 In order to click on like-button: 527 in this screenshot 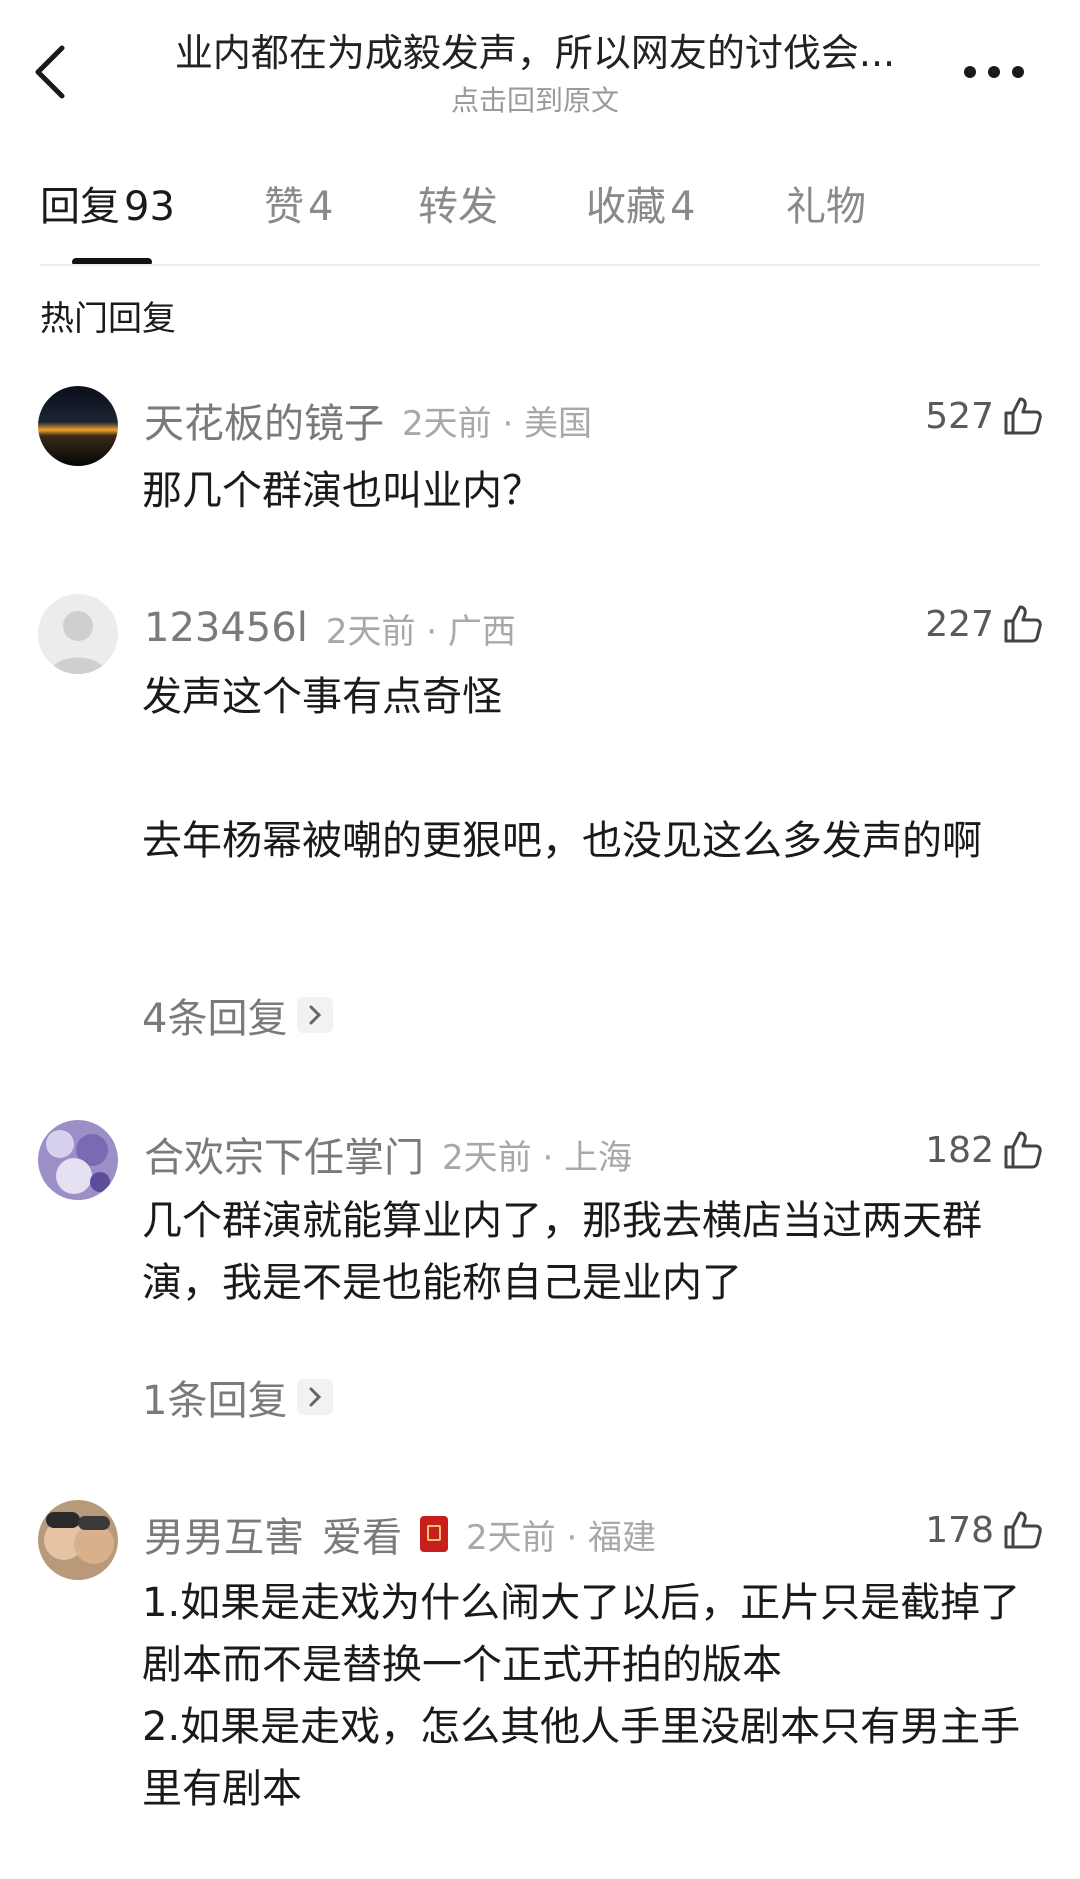, I will do `click(984, 416)`.